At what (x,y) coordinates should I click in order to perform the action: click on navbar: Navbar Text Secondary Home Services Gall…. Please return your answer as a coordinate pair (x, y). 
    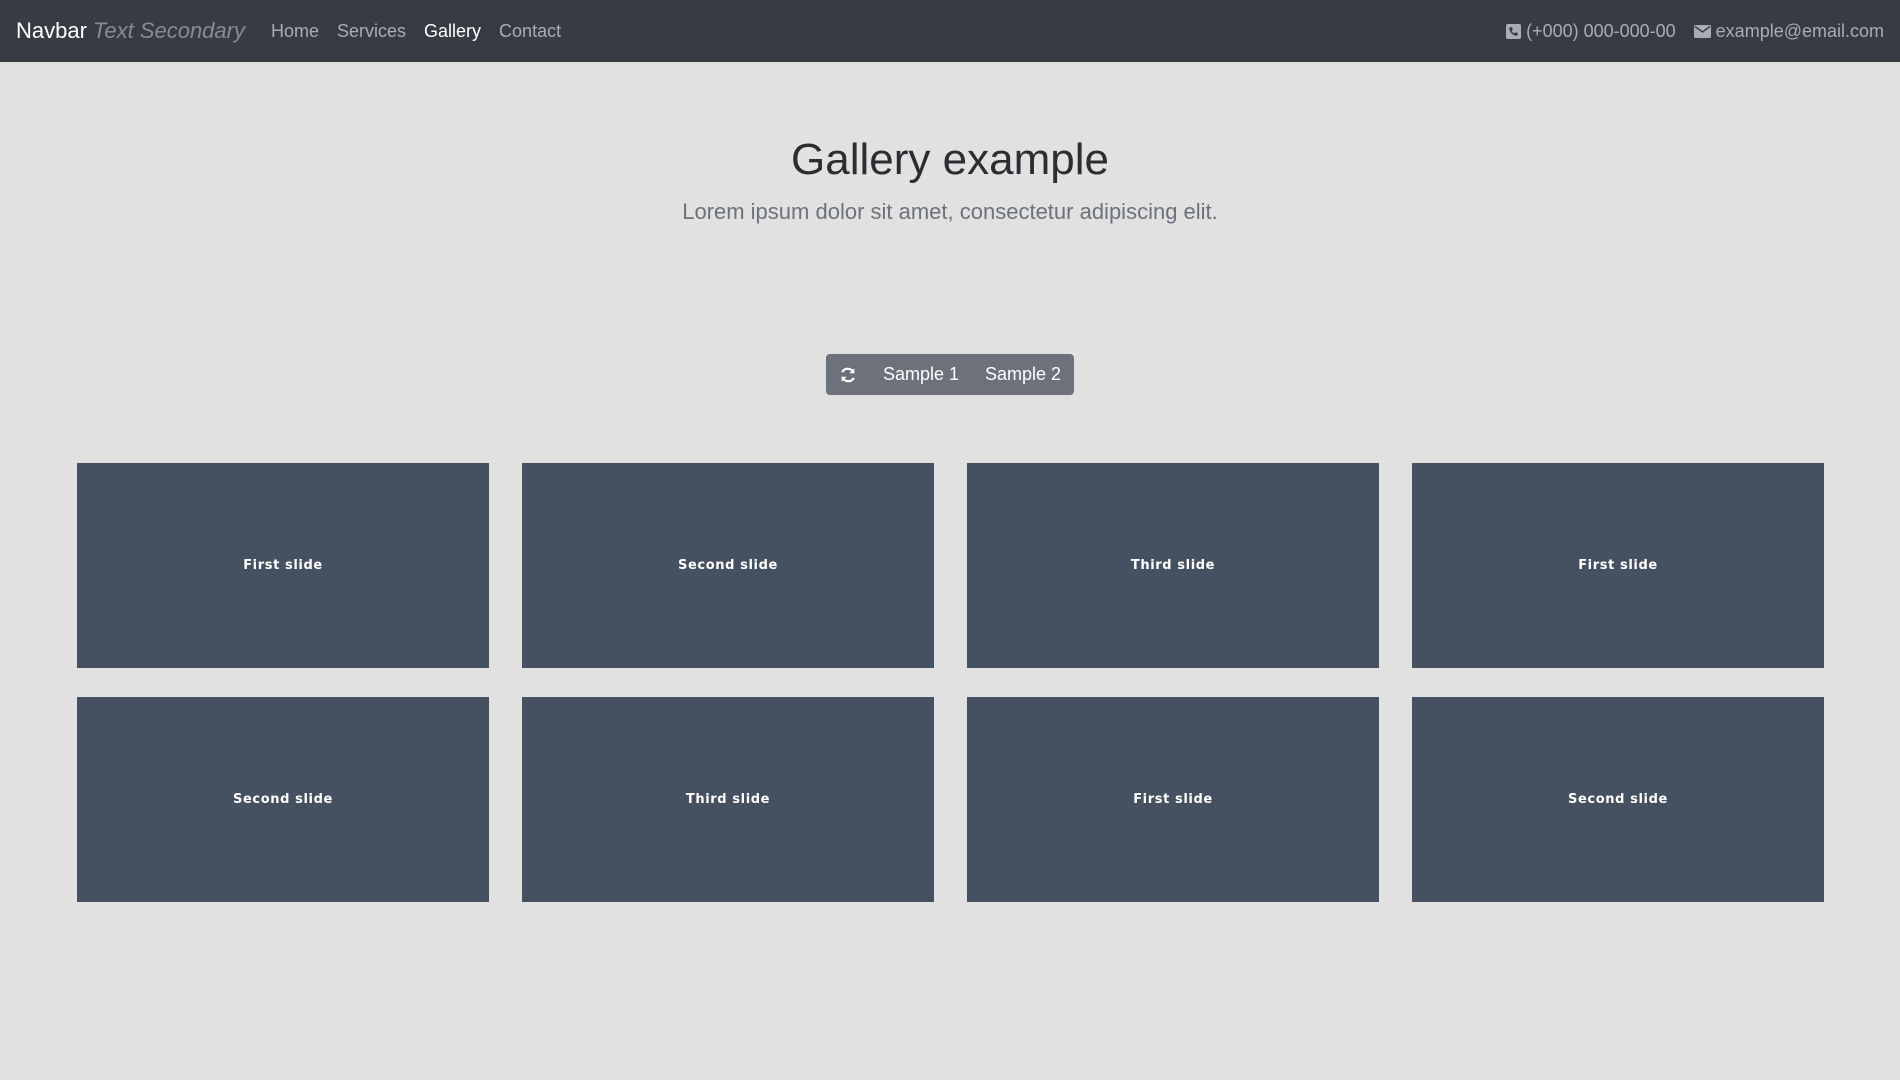
    Looking at the image, I should click on (950, 31).